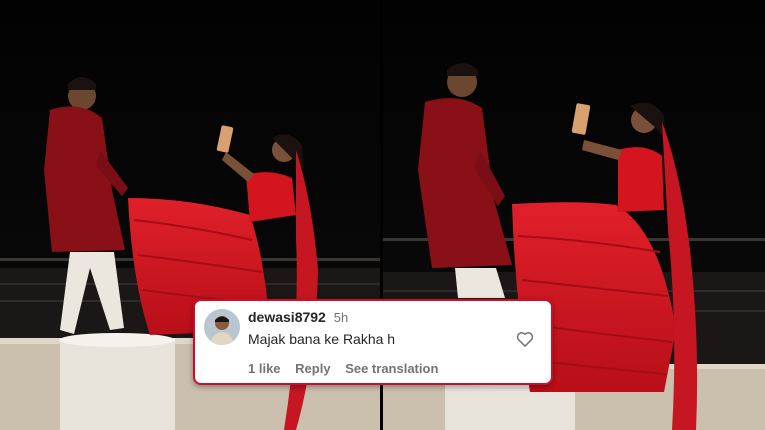 The height and width of the screenshot is (430, 765). Describe the element at coordinates (391, 368) in the screenshot. I see `see-translation-button: See translation` at that location.